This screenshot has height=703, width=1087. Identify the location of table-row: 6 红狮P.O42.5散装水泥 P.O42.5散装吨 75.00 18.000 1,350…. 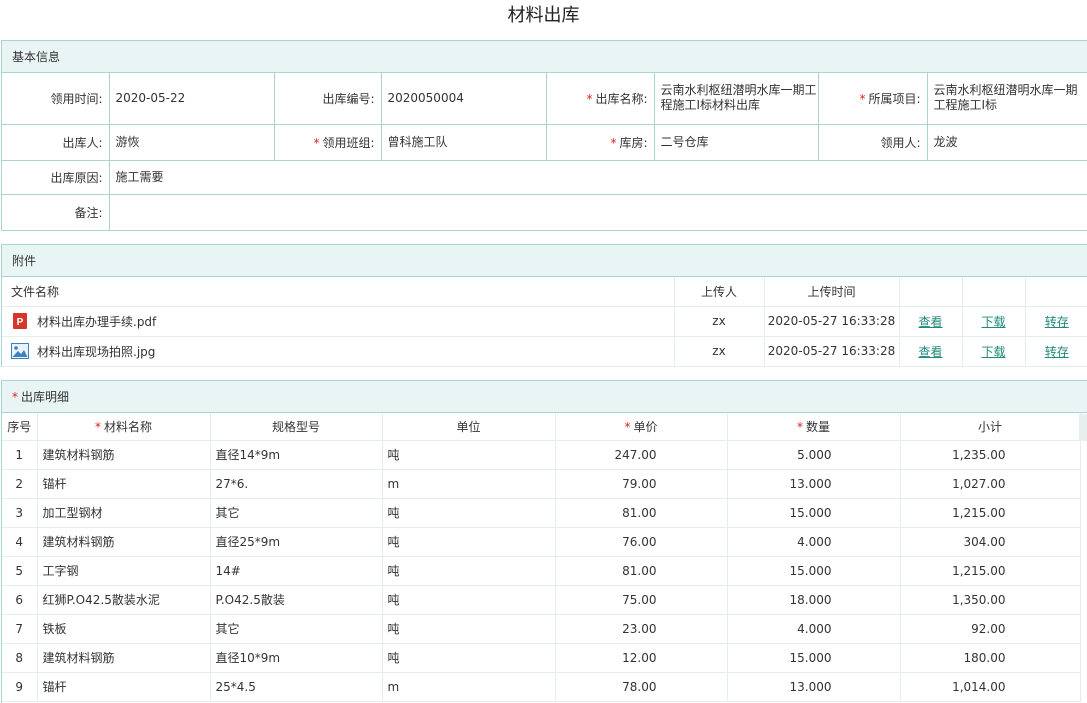
(541, 600).